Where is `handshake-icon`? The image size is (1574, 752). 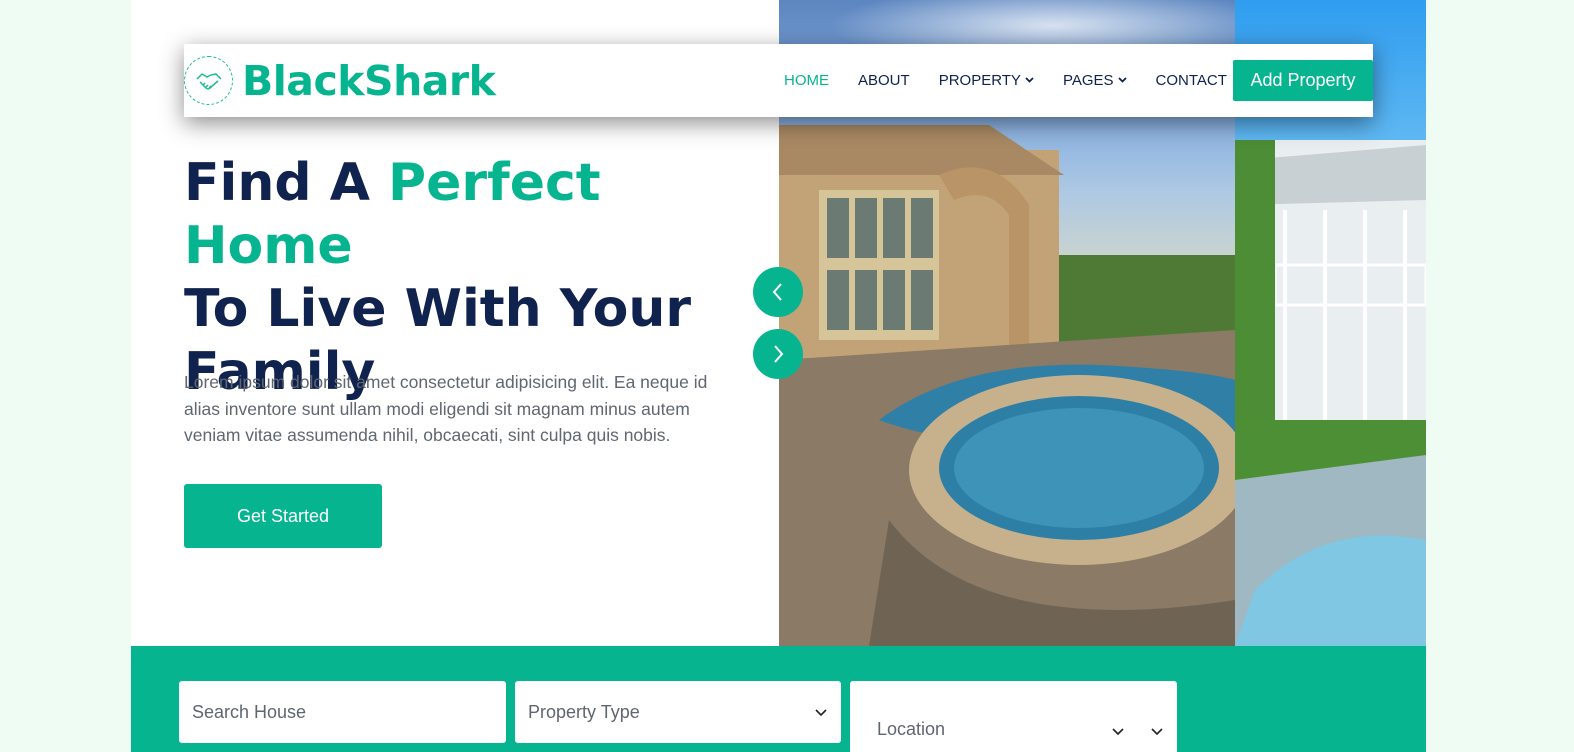 handshake-icon is located at coordinates (208, 80).